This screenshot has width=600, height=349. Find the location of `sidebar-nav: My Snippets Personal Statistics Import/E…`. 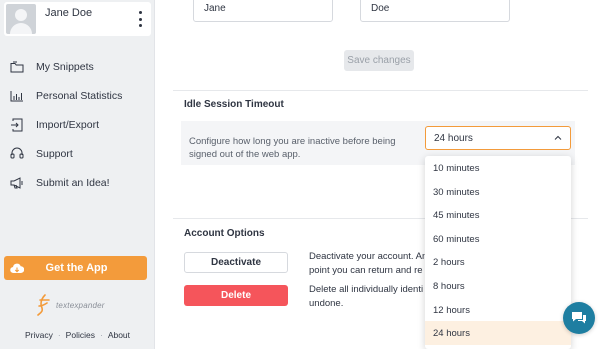

sidebar-nav: My Snippets Personal Statistics Import/E… is located at coordinates (77, 124).